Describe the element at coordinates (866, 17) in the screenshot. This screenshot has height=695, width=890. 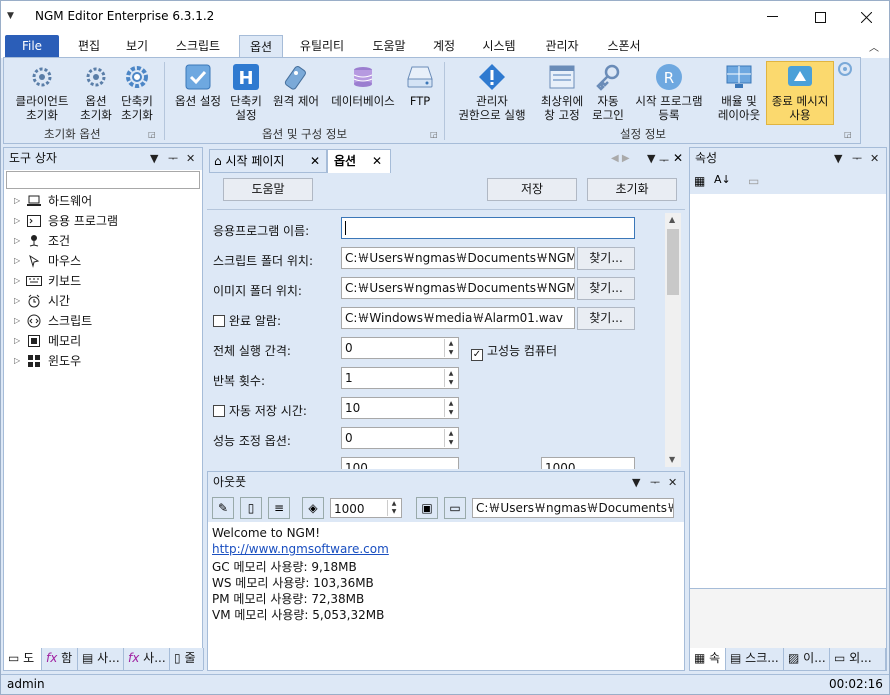
I see `close-button` at that location.